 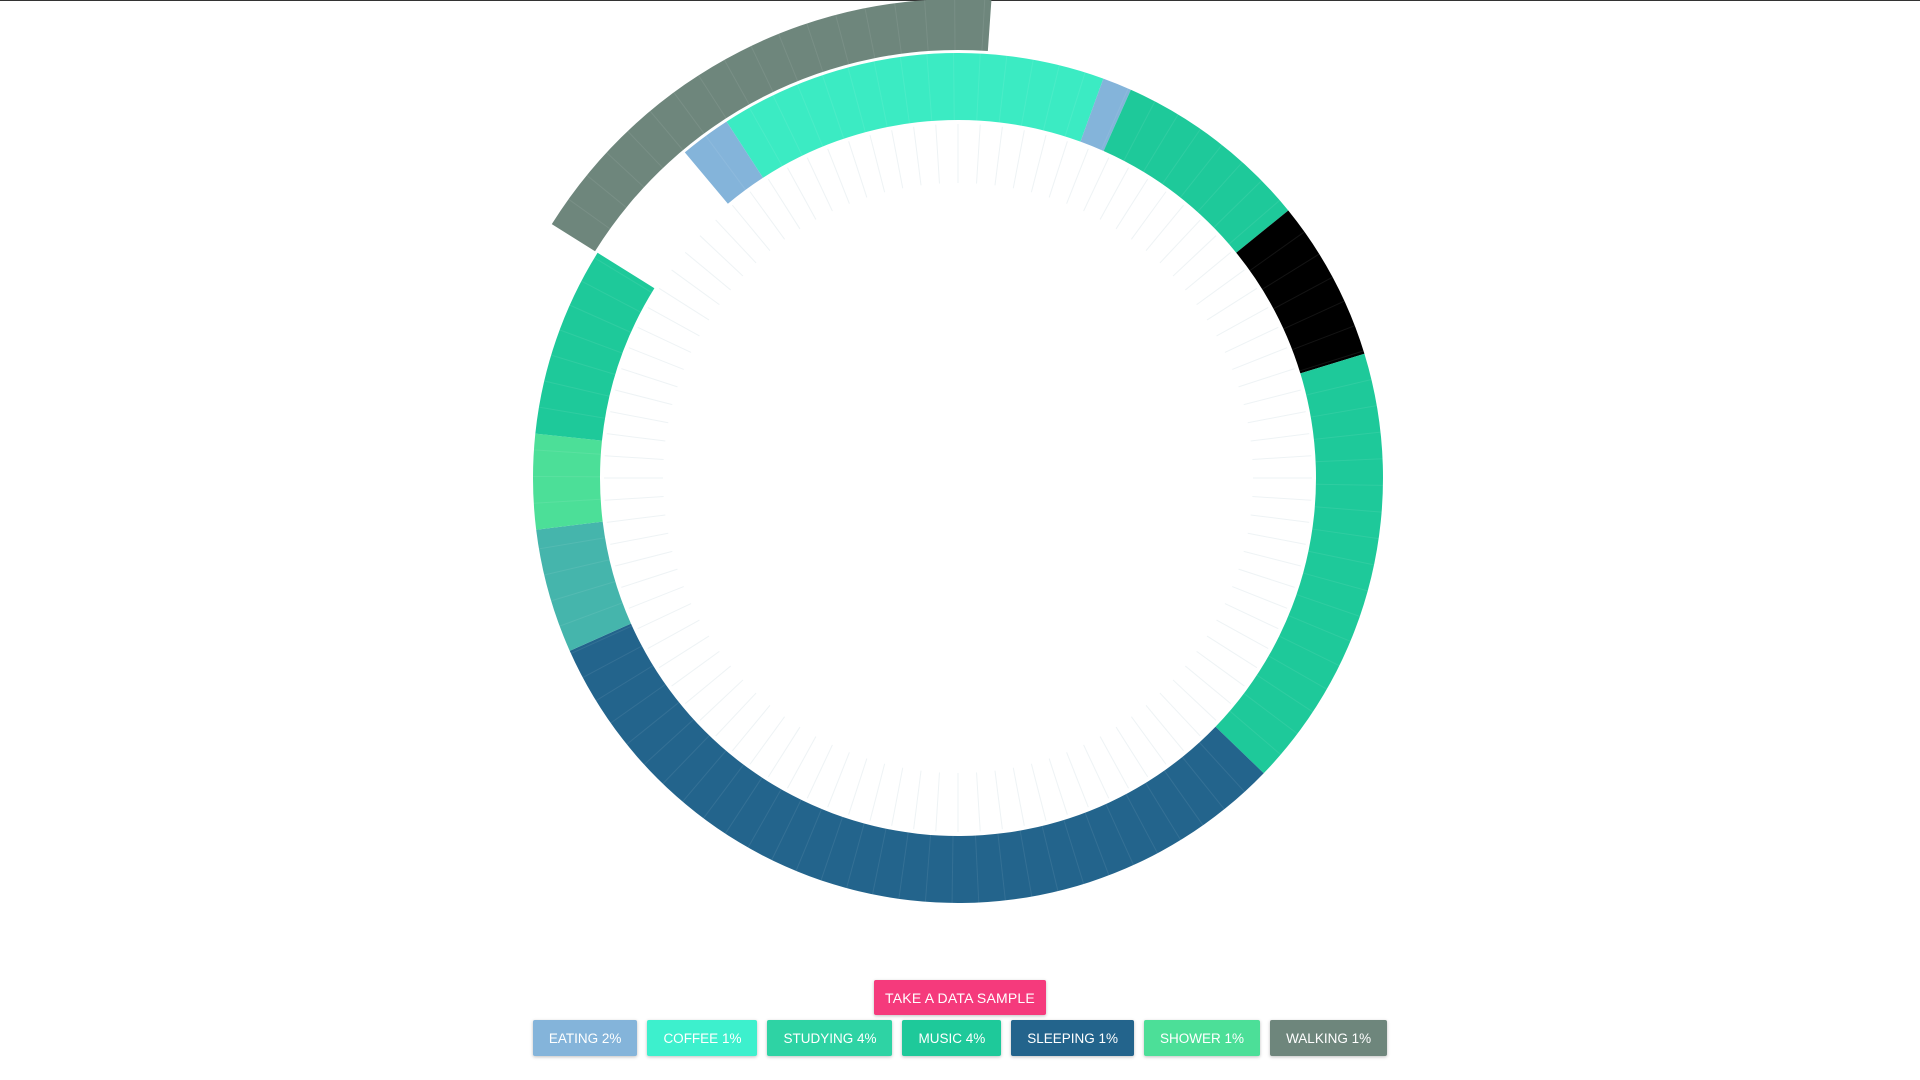 I want to click on legend-sleeping-button: SLEEPING 1%, so click(x=1073, y=1038).